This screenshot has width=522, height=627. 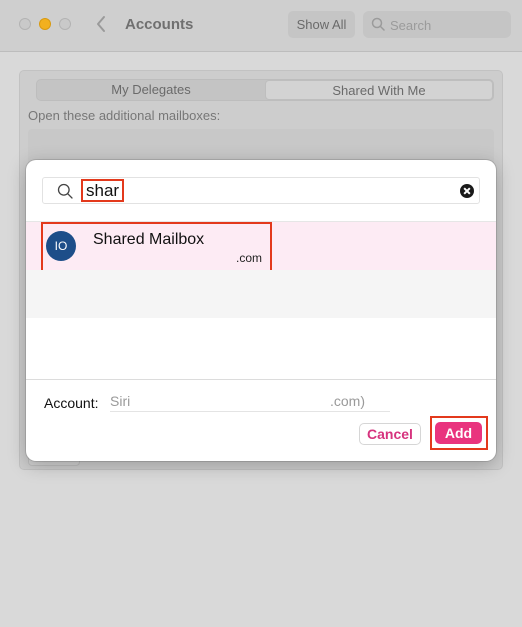 What do you see at coordinates (71, 403) in the screenshot?
I see `account-label: Account:` at bounding box center [71, 403].